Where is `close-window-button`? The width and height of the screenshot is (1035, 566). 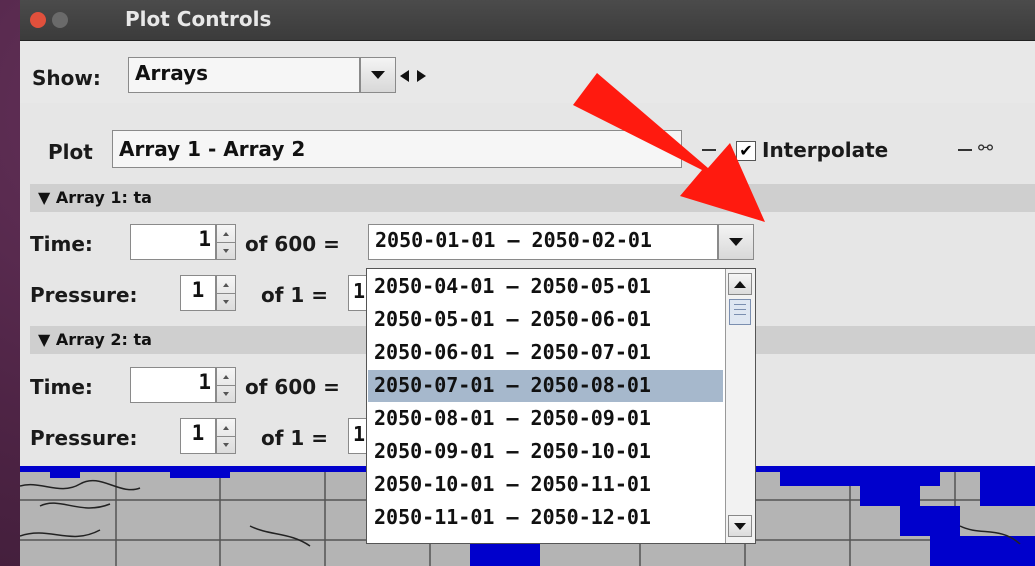
close-window-button is located at coordinates (38, 20).